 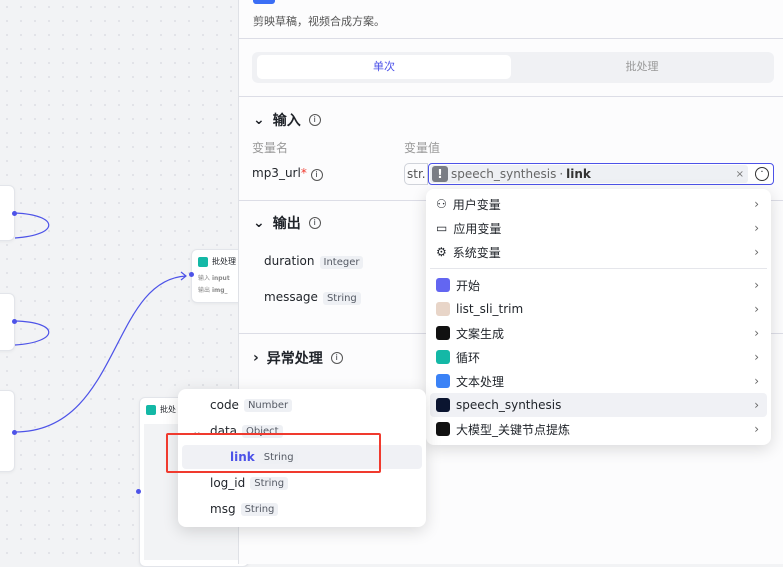 I want to click on warning-icon: !, so click(x=440, y=174).